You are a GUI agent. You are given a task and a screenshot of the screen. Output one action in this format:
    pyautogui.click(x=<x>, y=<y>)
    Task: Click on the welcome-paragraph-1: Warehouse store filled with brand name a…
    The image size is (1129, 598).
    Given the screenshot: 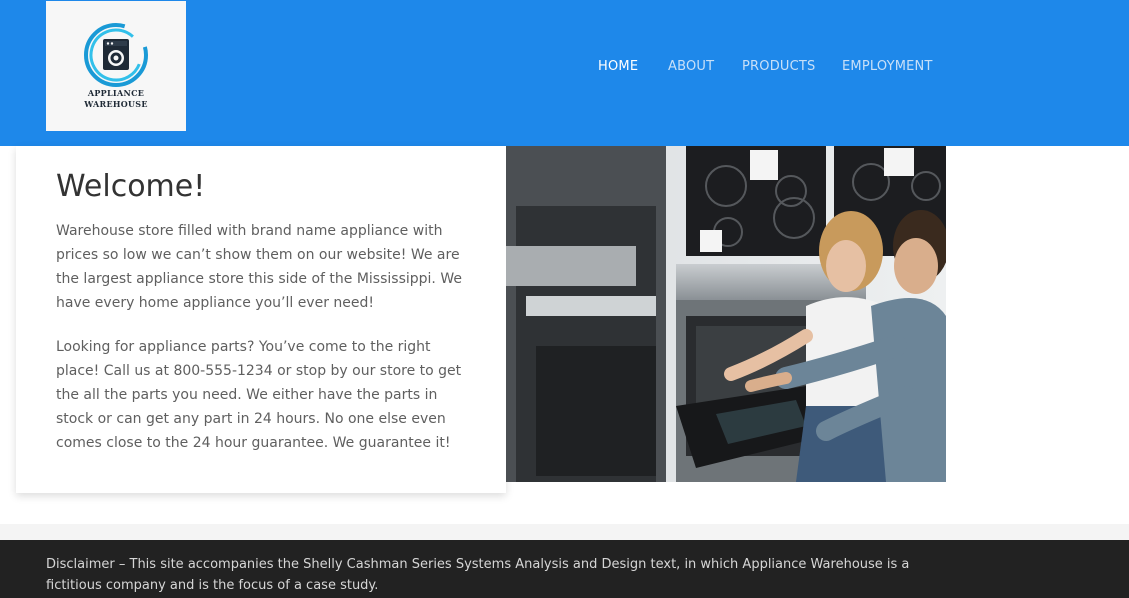 What is the action you would take?
    pyautogui.click(x=259, y=267)
    